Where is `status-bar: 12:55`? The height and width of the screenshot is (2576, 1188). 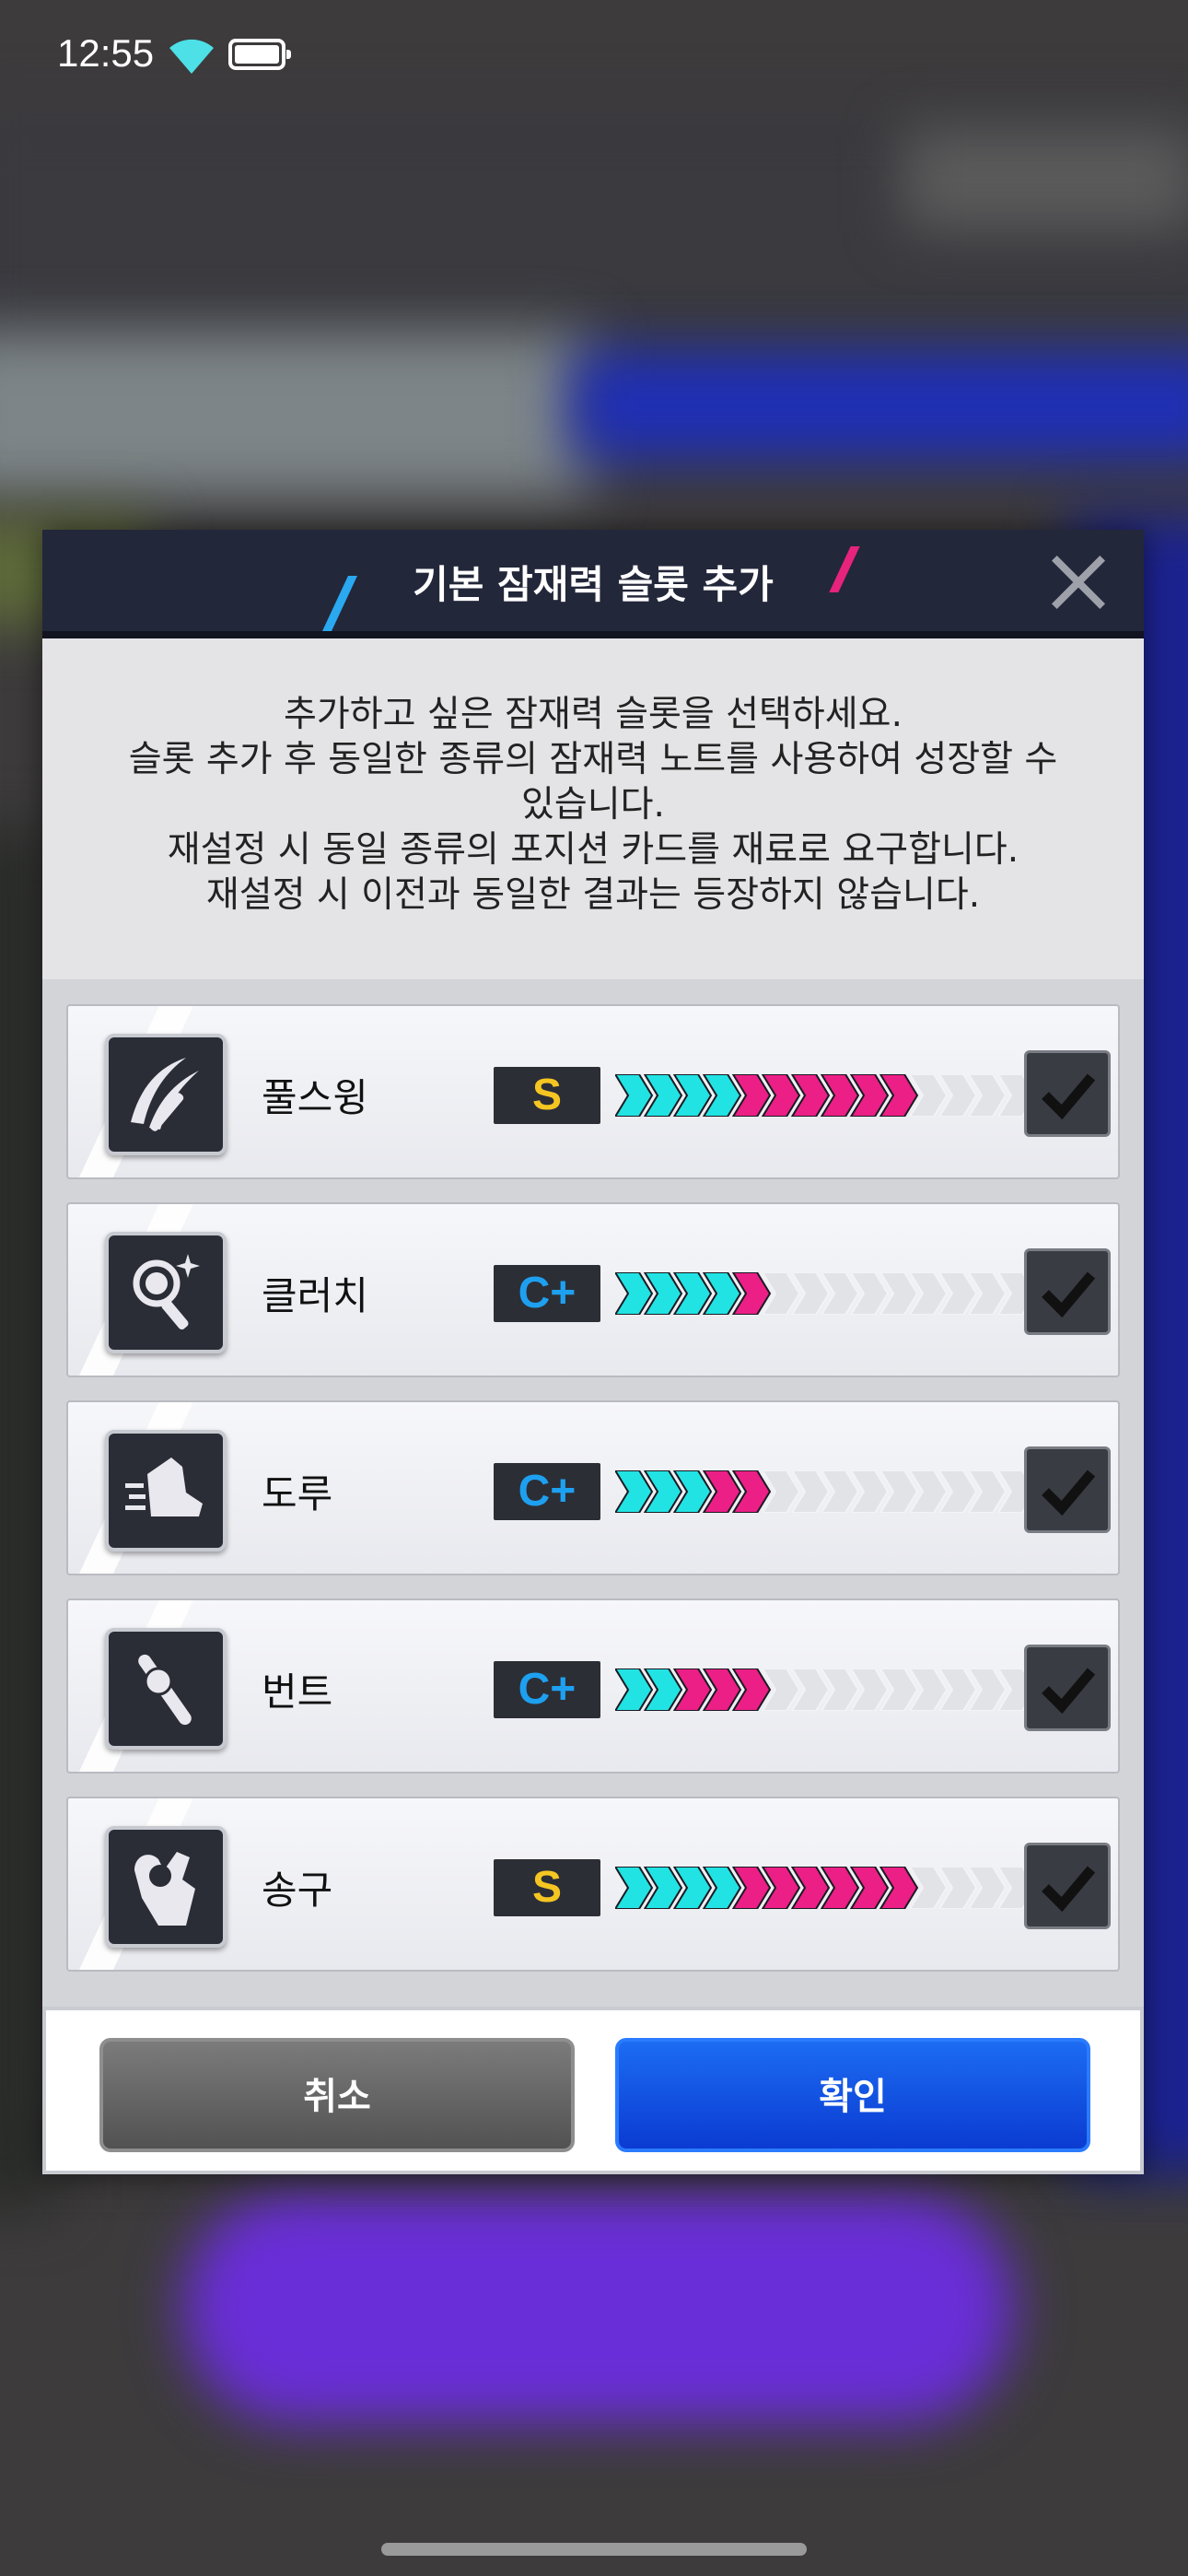
status-bar: 12:55 is located at coordinates (594, 55).